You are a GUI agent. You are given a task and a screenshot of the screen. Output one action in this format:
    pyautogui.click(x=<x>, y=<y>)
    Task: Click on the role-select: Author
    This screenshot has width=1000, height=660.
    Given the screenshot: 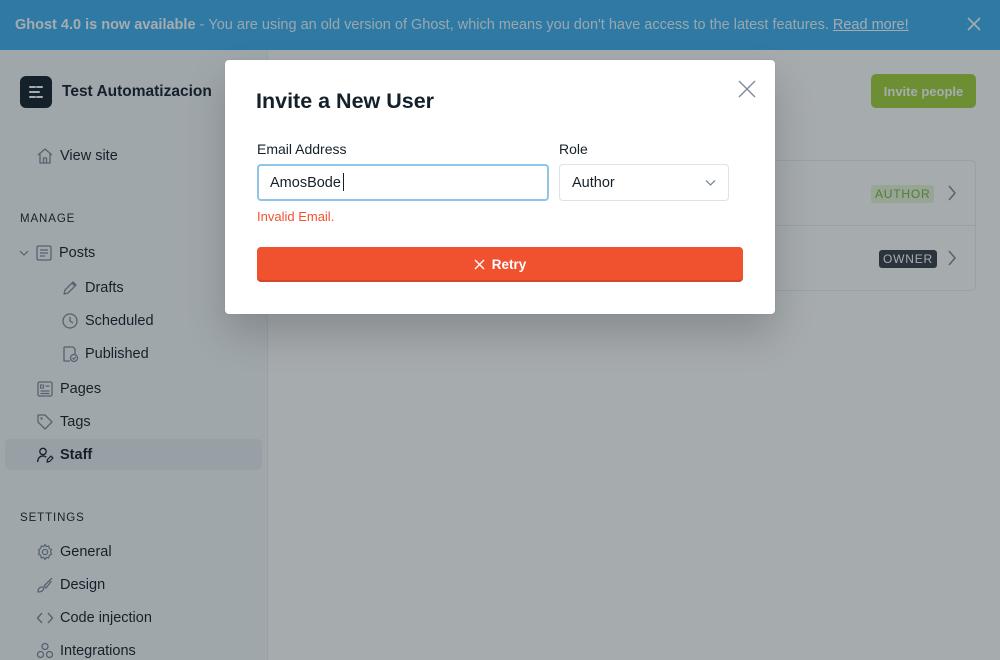 What is the action you would take?
    pyautogui.click(x=644, y=182)
    